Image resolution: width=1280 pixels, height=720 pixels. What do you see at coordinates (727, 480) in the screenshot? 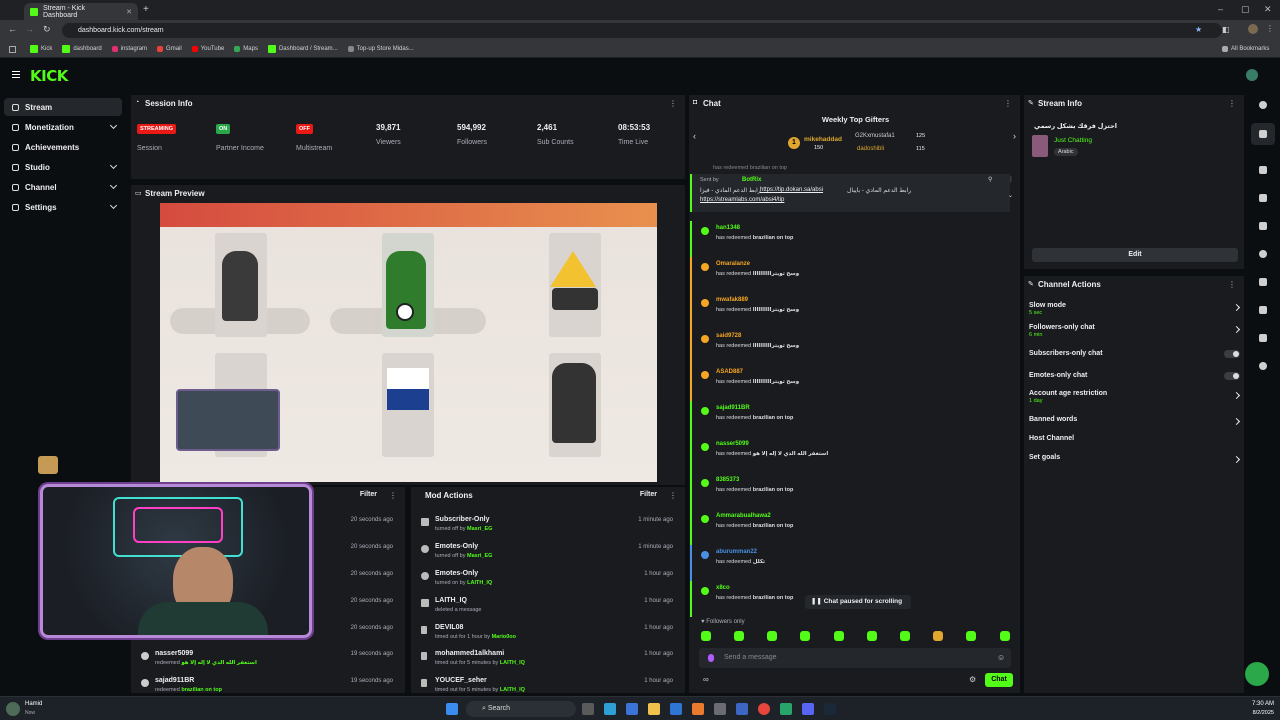
I see `chat-username: 8385373` at bounding box center [727, 480].